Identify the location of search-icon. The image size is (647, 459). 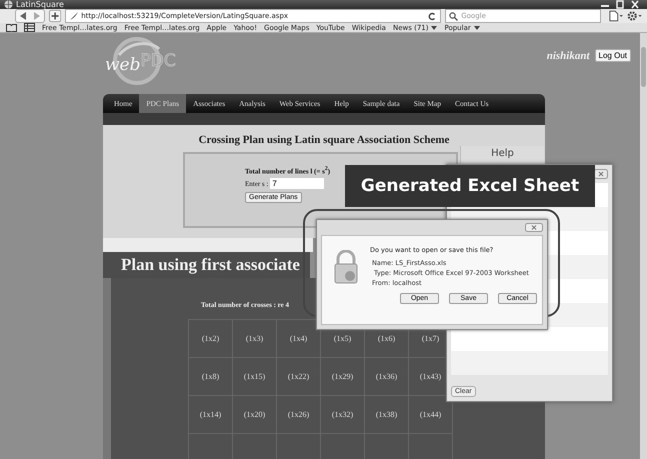
(453, 16).